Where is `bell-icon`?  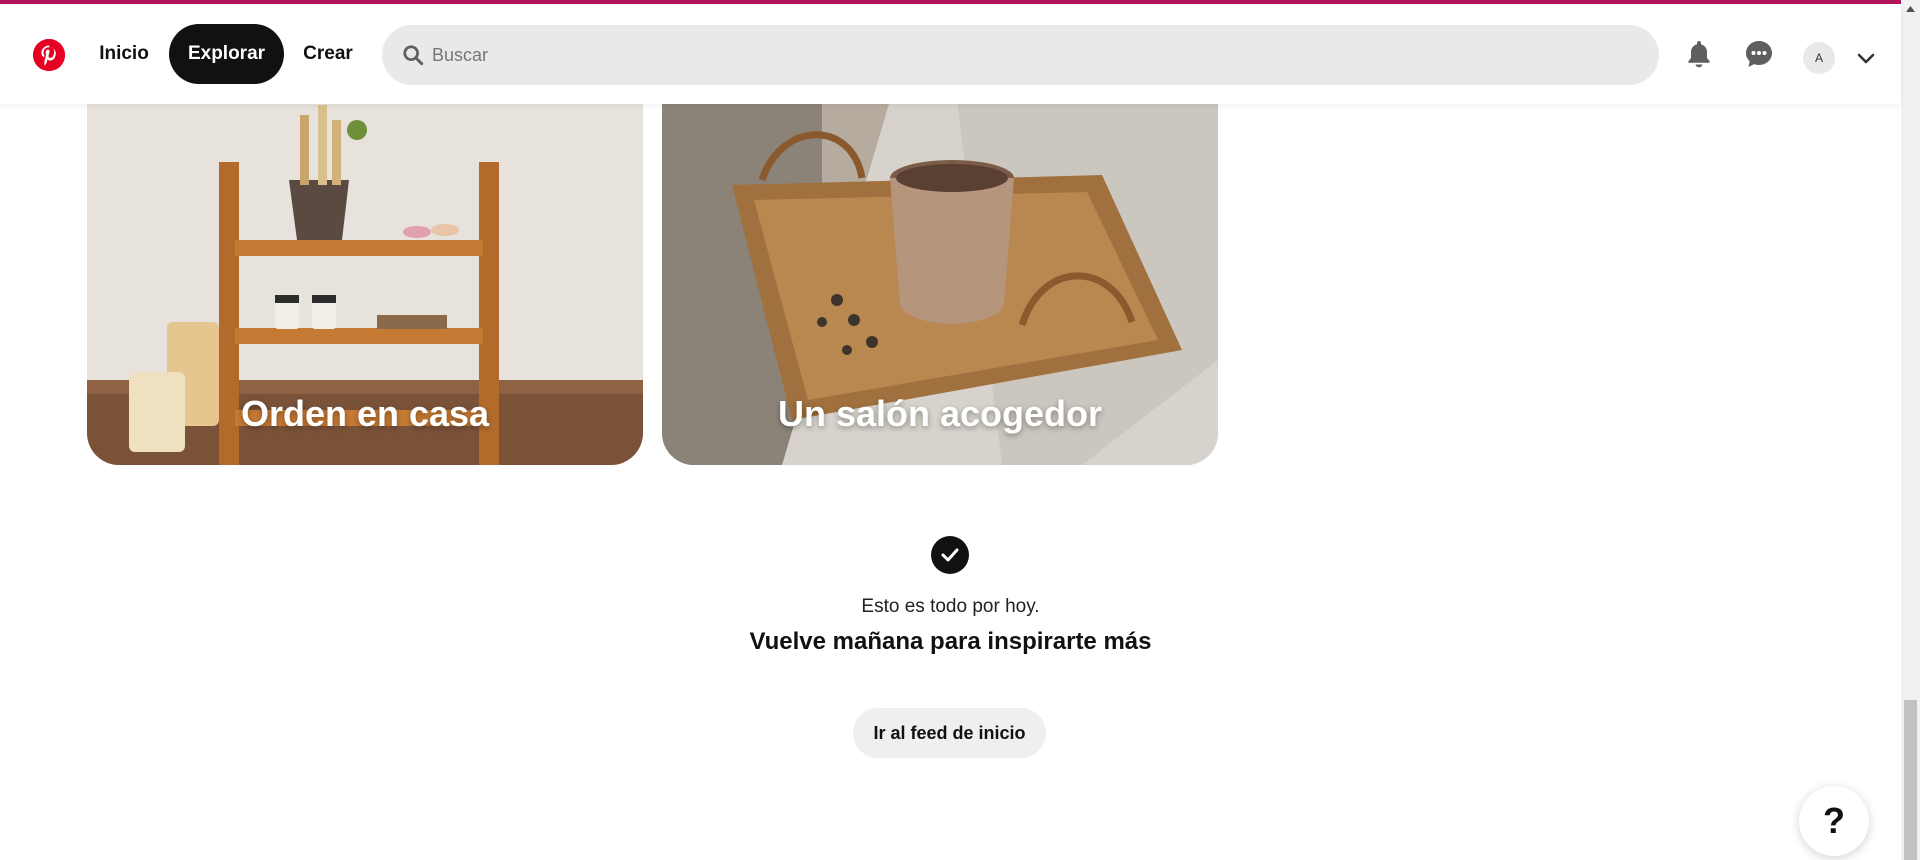 bell-icon is located at coordinates (1699, 54).